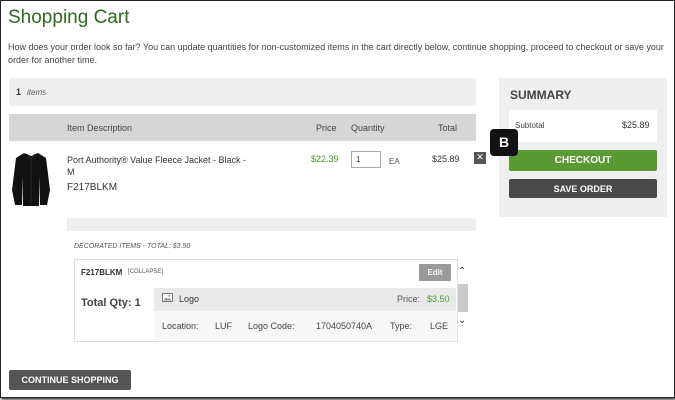 This screenshot has height=400, width=675. What do you see at coordinates (325, 159) in the screenshot?
I see `product-price: $22.39` at bounding box center [325, 159].